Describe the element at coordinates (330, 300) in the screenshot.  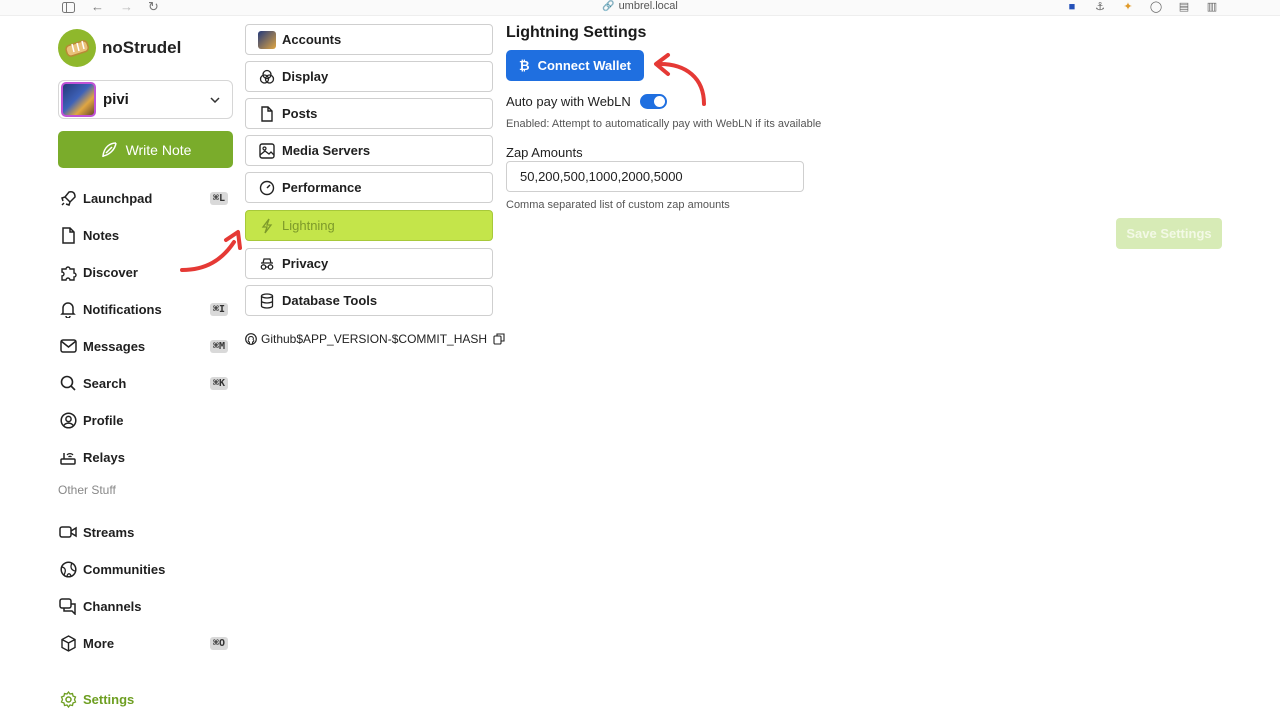
I see `settings-tab-label: Database Tools` at that location.